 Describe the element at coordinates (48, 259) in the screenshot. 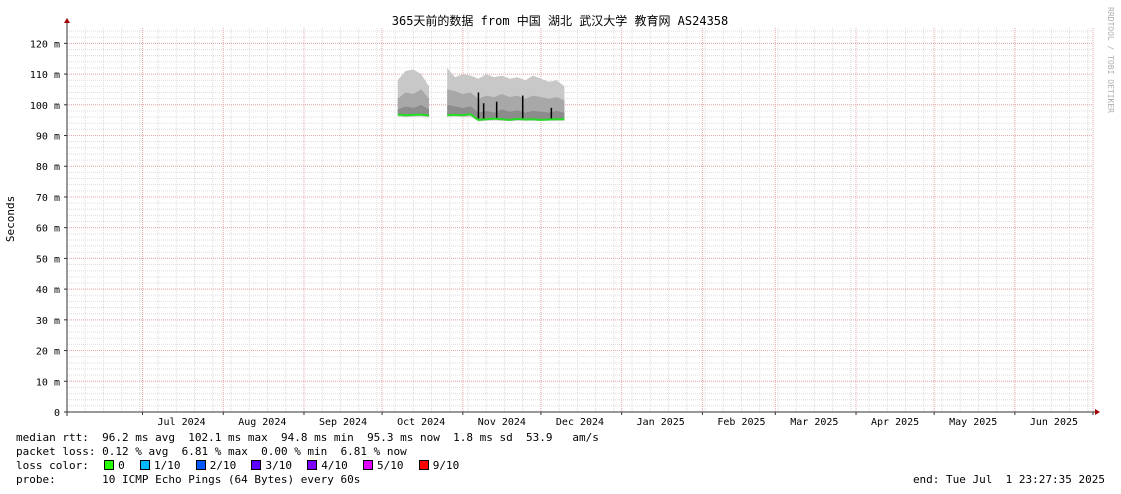

I see `y-tick-label: 50 m` at that location.